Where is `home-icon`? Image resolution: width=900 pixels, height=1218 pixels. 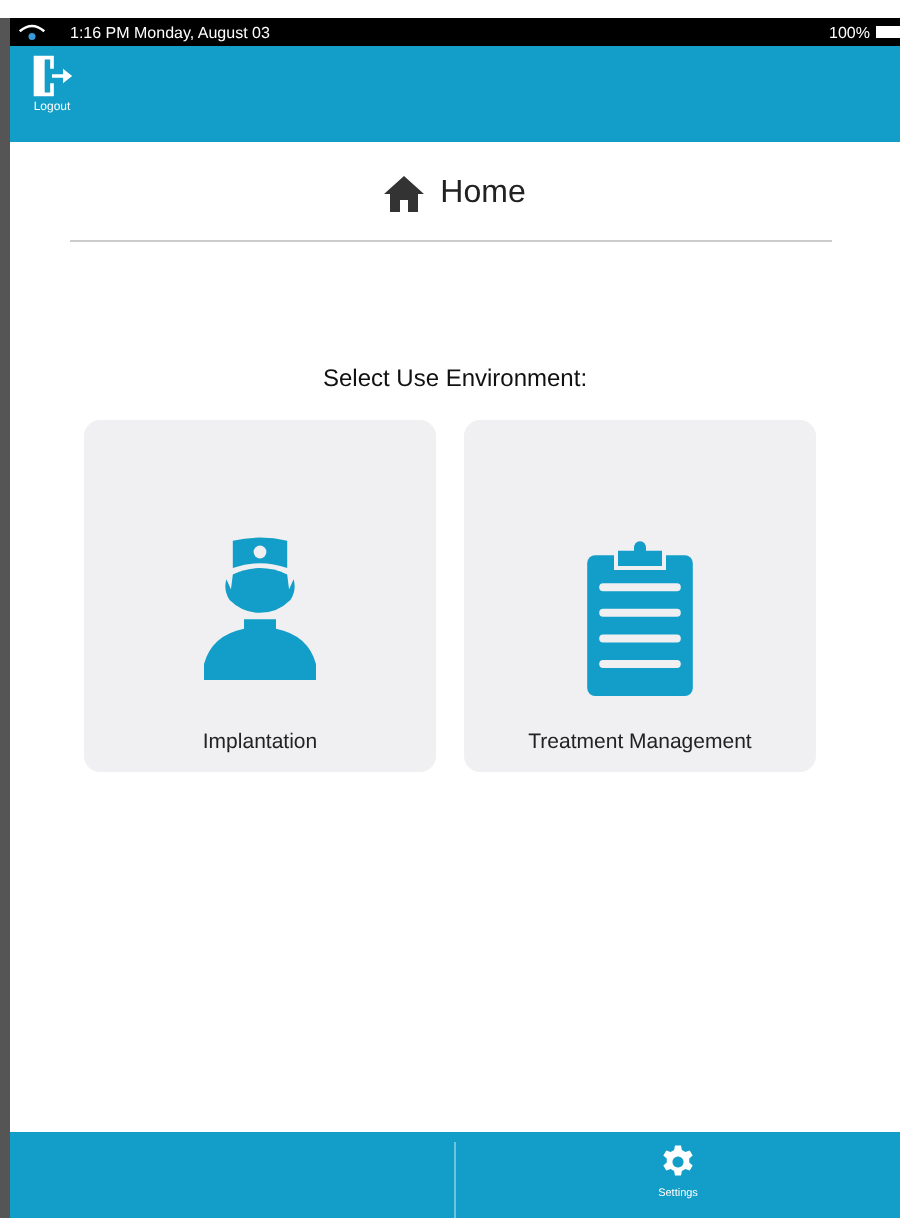 home-icon is located at coordinates (404, 194).